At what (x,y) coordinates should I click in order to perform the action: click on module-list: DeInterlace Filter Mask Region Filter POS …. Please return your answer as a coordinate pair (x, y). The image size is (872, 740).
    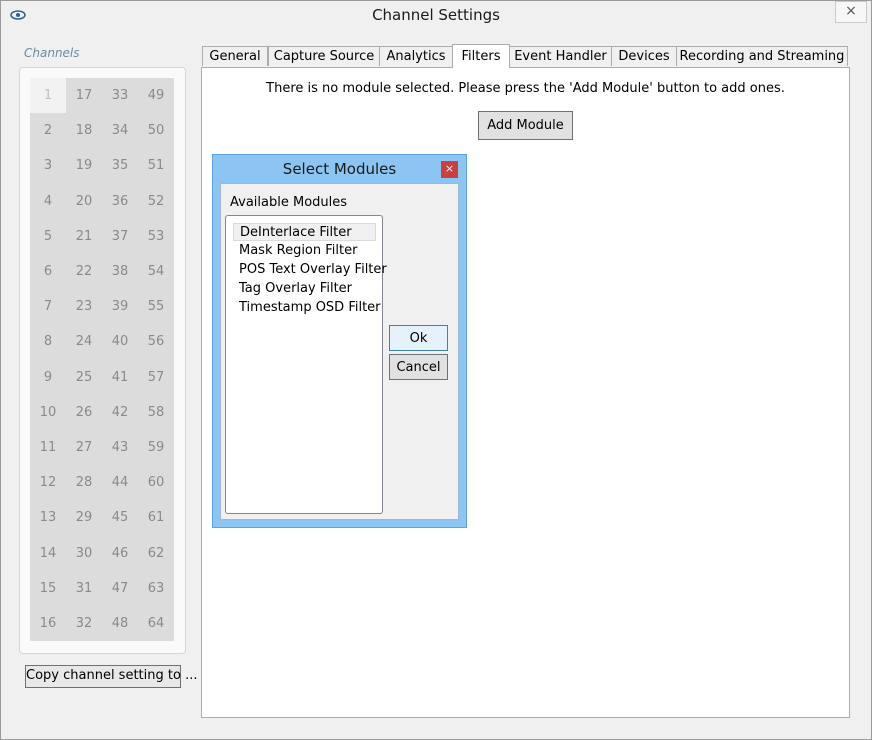
    Looking at the image, I should click on (306, 364).